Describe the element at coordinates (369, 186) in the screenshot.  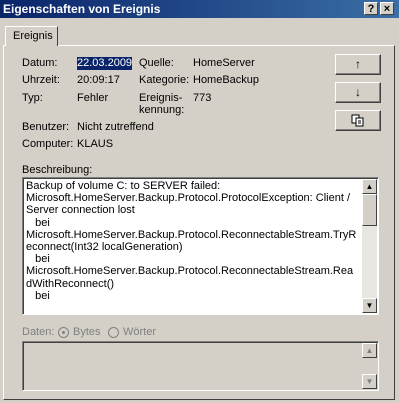
I see `scroll-up-button: ▲` at that location.